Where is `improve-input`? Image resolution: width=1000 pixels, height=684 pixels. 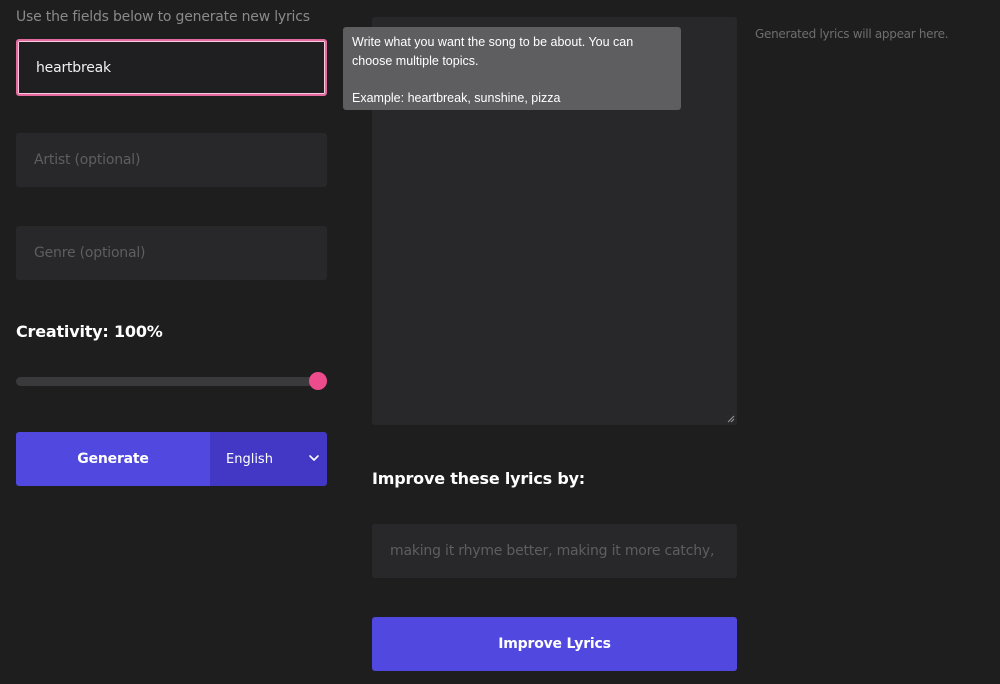
improve-input is located at coordinates (554, 551).